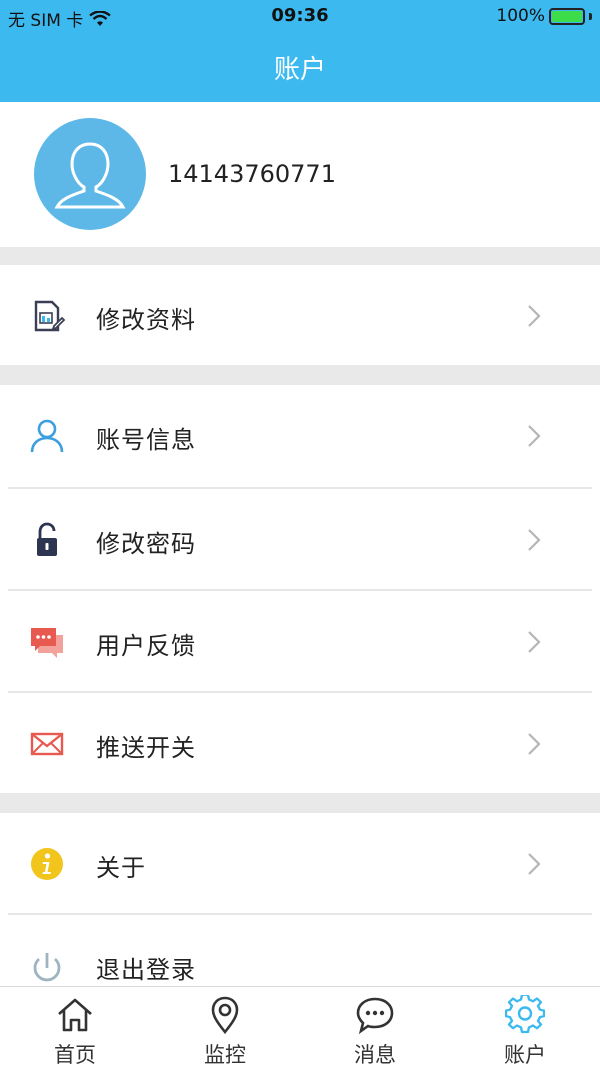  I want to click on menu-label-feedback: 用户反馈, so click(146, 646).